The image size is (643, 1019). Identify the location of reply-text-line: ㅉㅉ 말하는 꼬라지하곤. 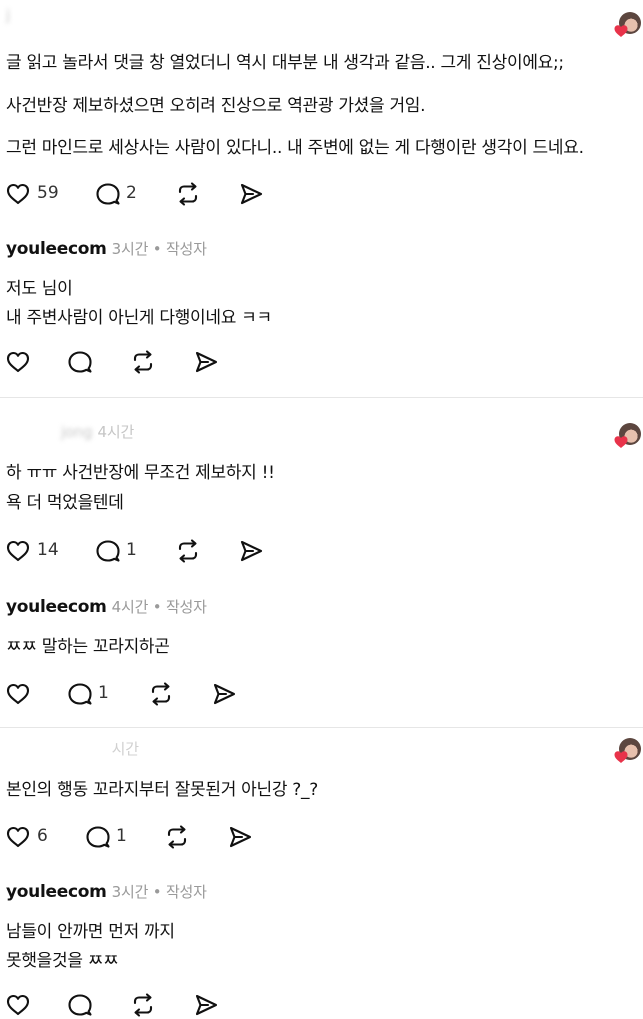
(88, 647).